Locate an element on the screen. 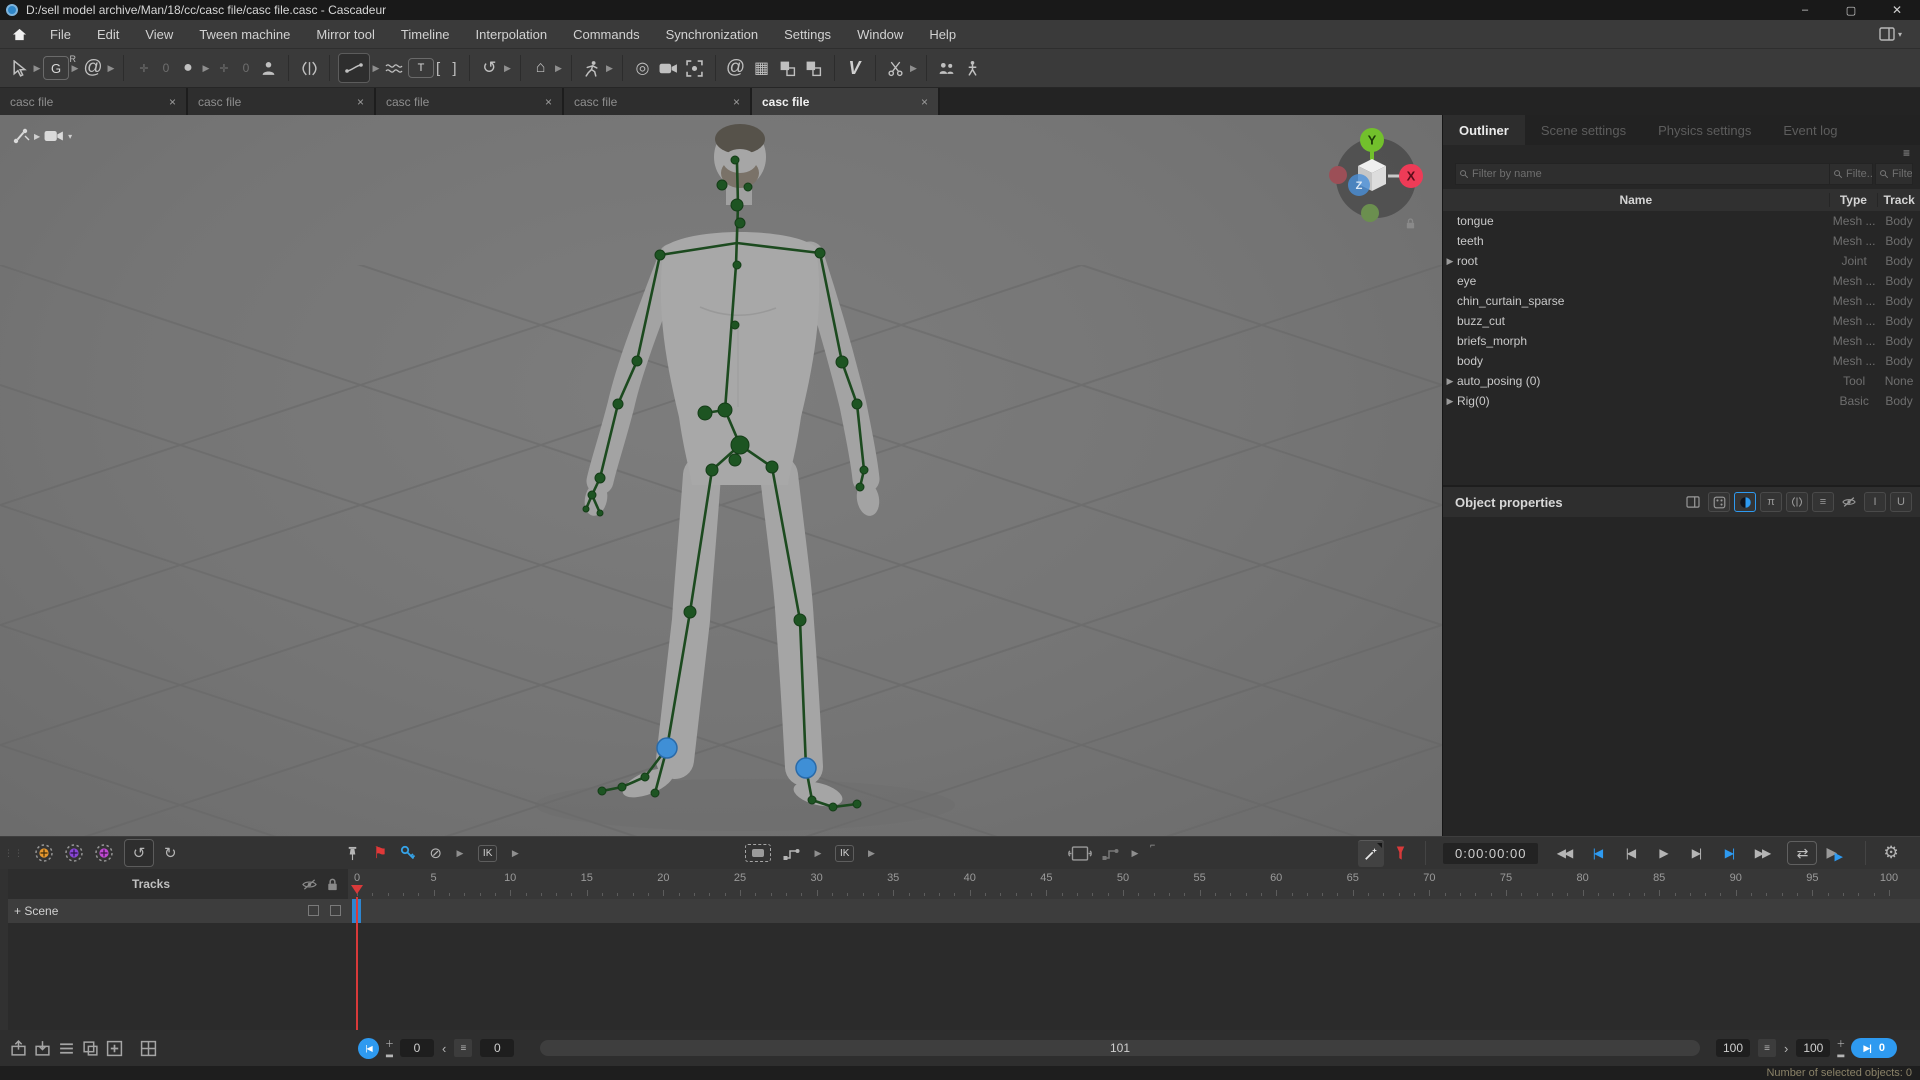 The image size is (1920, 1080). ghosting-button is located at coordinates (1111, 853).